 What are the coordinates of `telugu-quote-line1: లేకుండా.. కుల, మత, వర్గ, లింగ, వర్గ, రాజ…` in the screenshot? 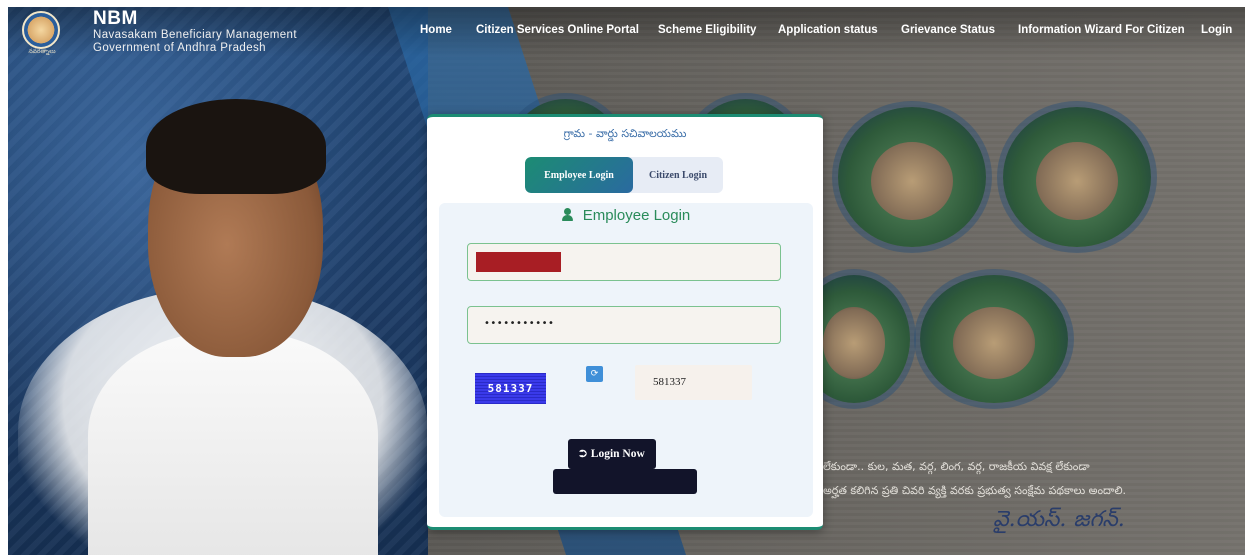 It's located at (956, 466).